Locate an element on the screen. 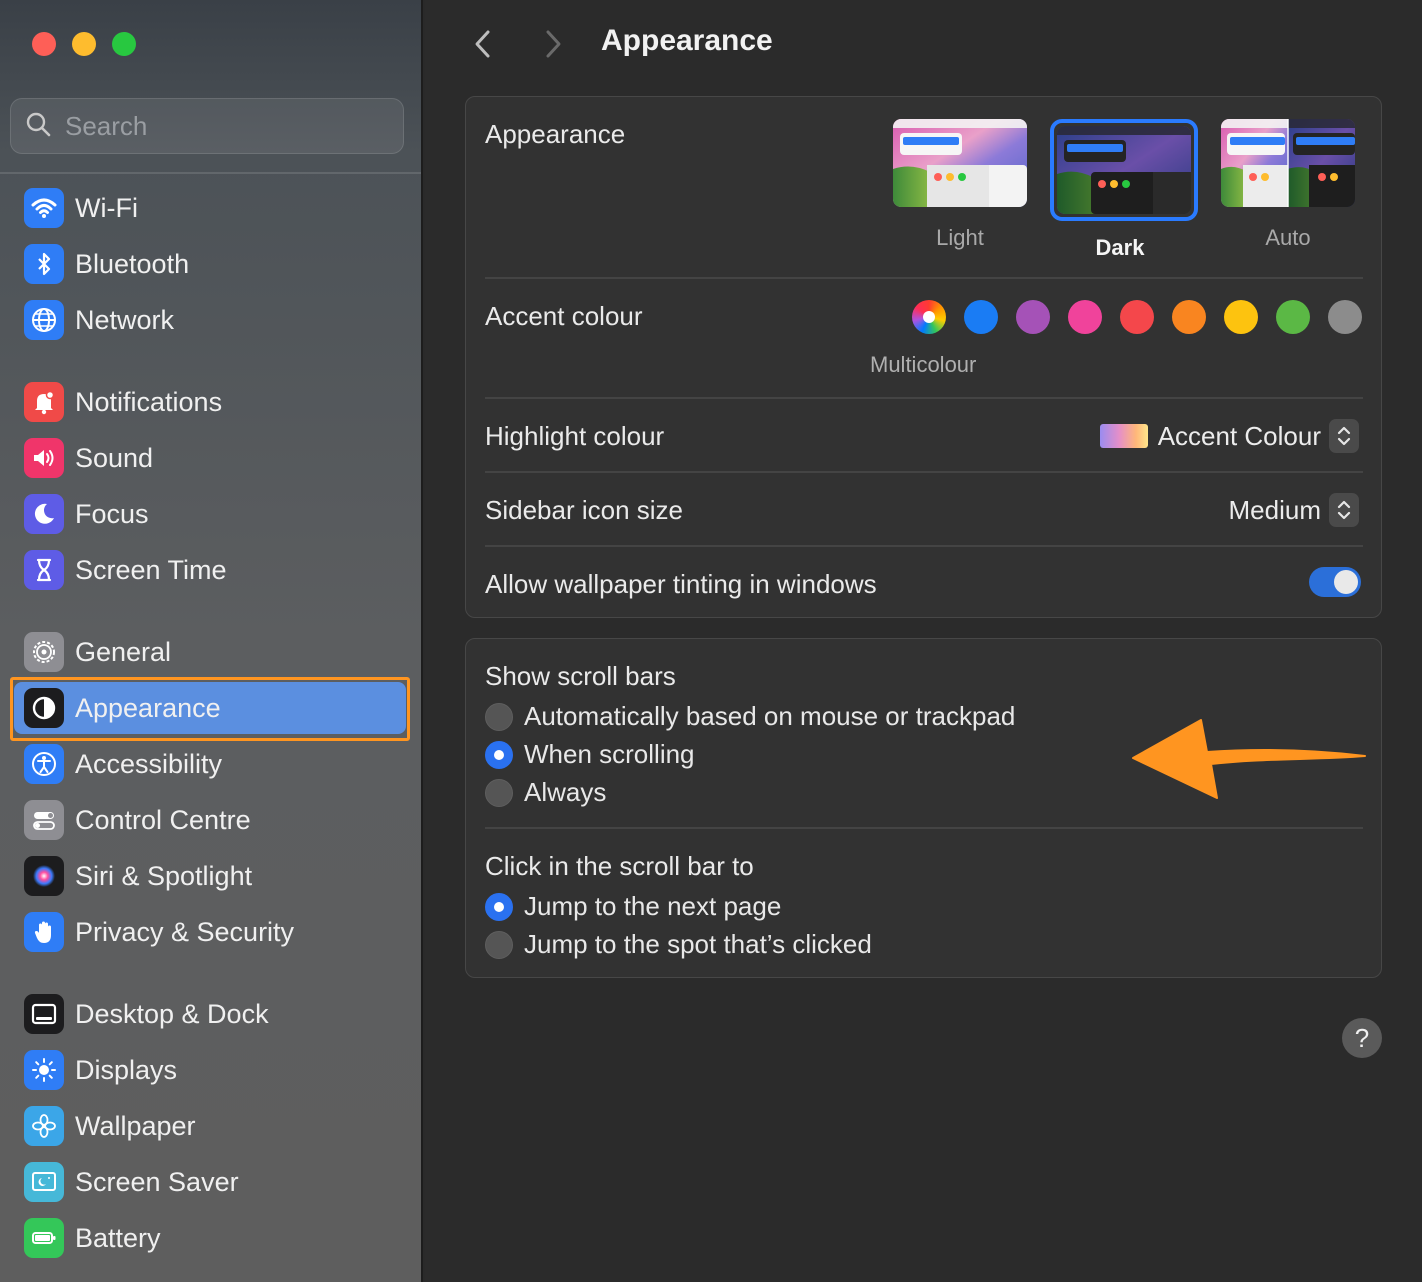  toolbar is located at coordinates (518, 44).